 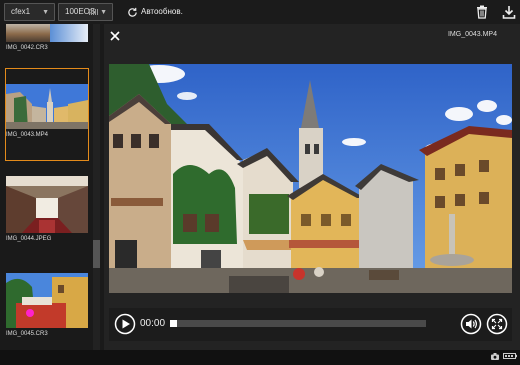 What do you see at coordinates (27, 334) in the screenshot?
I see `thumbnail-caption: IMG_0045.CR3` at bounding box center [27, 334].